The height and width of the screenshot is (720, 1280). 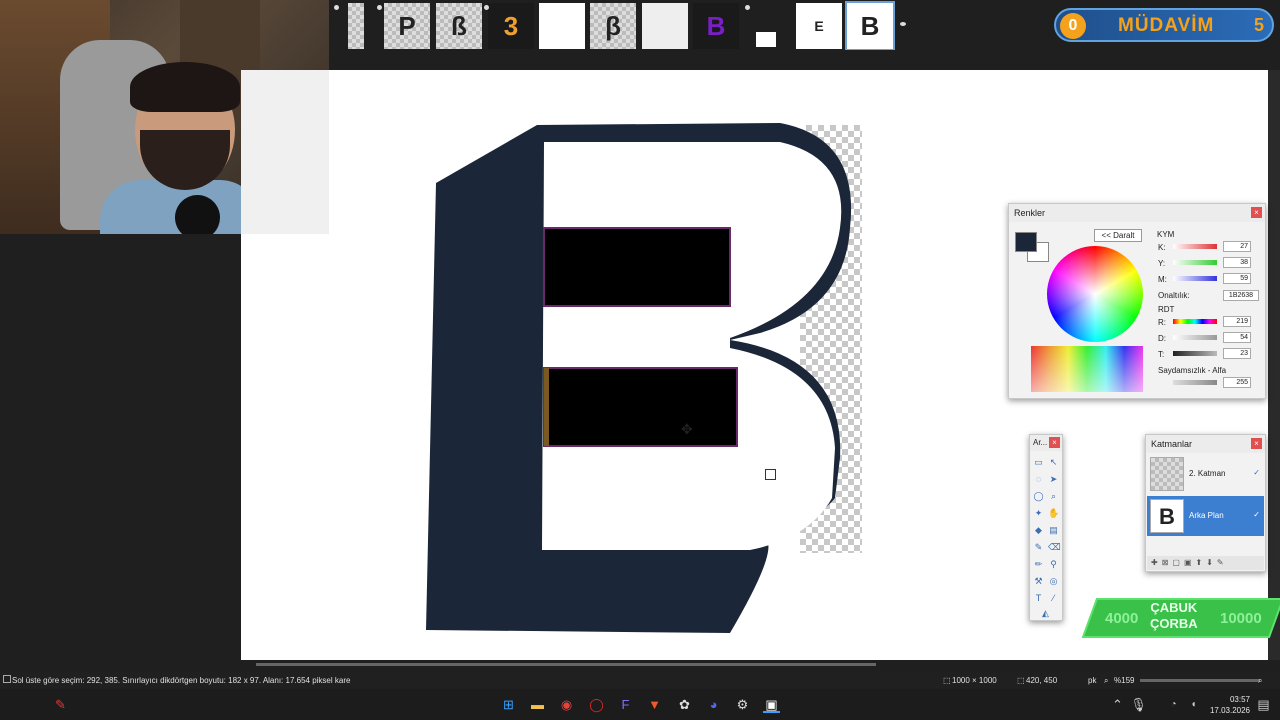 I want to click on alpha-slider, so click(x=1195, y=382).